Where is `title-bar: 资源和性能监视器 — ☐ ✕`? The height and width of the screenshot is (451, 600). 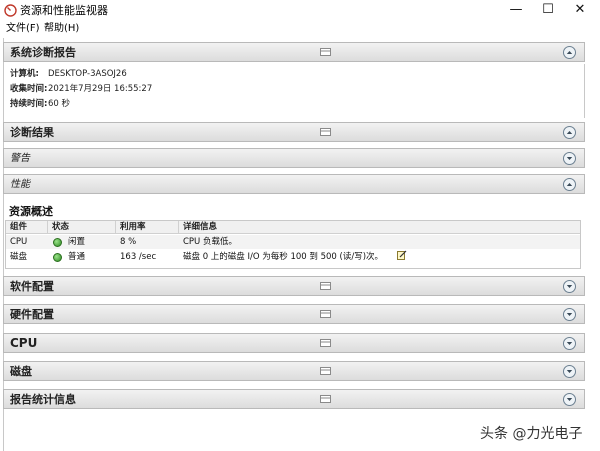
title-bar: 资源和性能监视器 — ☐ ✕ is located at coordinates (300, 11).